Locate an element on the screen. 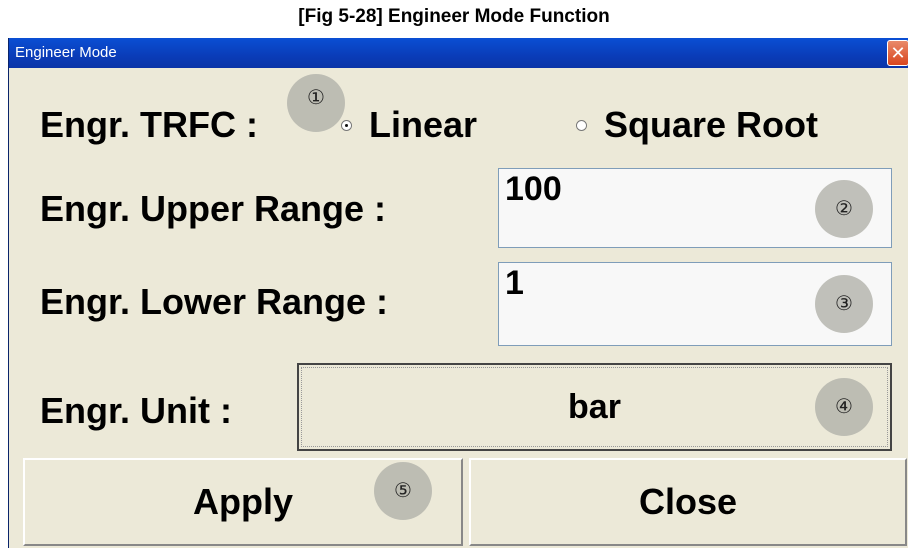  close-button: Close is located at coordinates (688, 502).